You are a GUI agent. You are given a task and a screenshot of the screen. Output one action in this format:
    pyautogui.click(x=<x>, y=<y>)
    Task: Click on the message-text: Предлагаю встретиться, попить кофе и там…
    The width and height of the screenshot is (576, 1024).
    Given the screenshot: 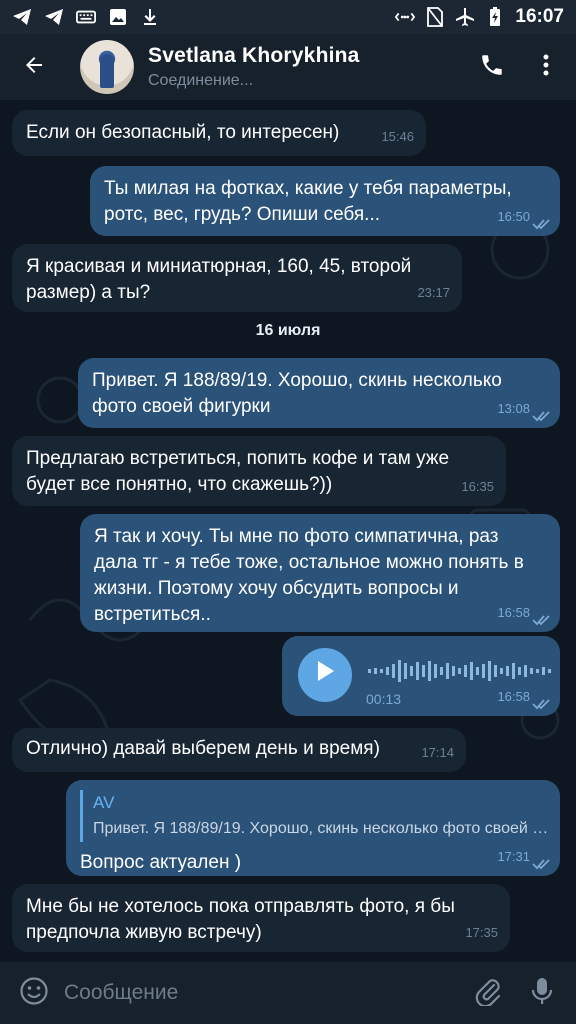 What is the action you would take?
    pyautogui.click(x=238, y=471)
    